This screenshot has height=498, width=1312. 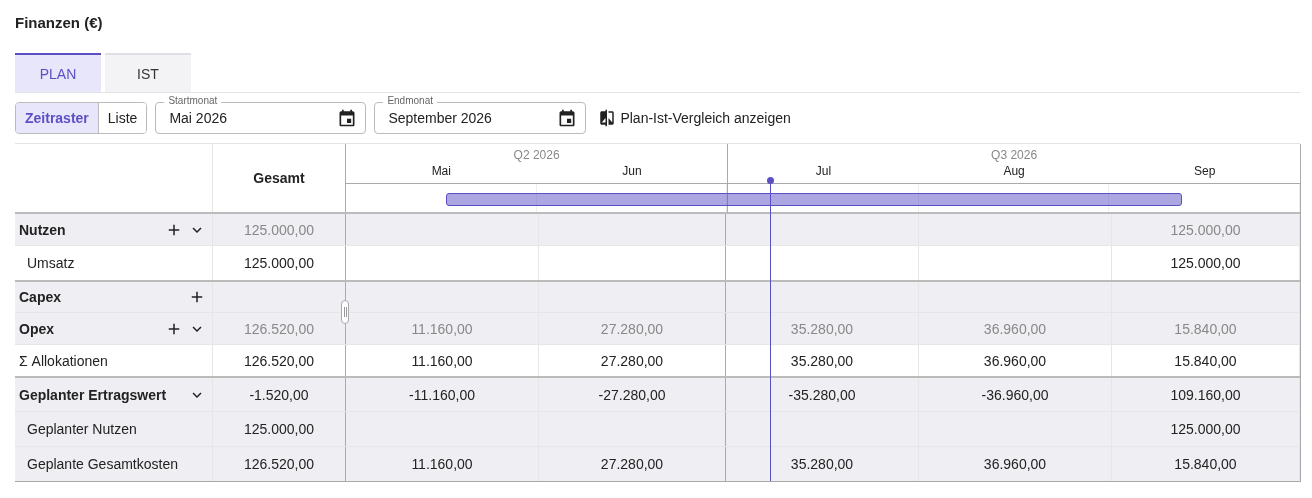 What do you see at coordinates (1205, 170) in the screenshot?
I see `month-label: Sep` at bounding box center [1205, 170].